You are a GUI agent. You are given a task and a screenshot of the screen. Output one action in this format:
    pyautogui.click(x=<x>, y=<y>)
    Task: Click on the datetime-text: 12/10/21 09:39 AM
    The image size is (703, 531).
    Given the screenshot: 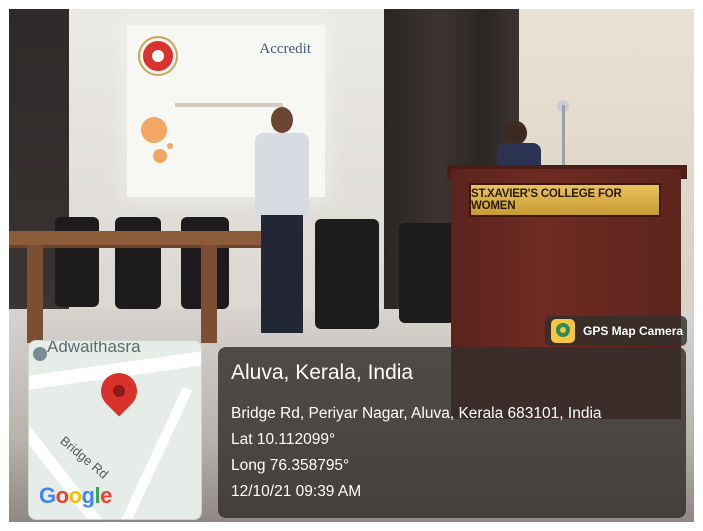 What is the action you would take?
    pyautogui.click(x=296, y=491)
    